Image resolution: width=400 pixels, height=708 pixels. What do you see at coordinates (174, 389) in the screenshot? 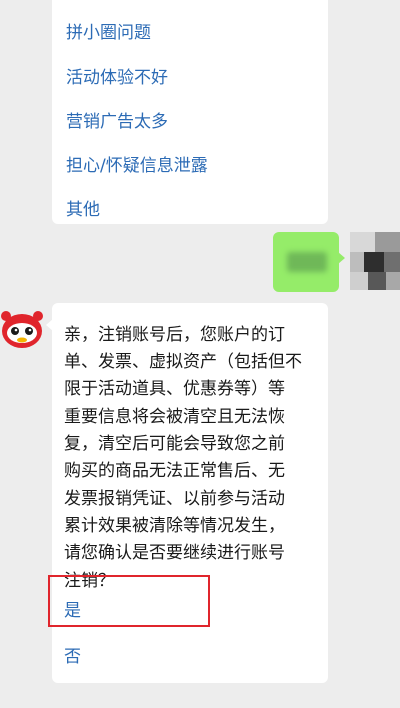
I see `message-line: 限于活动道具、优惠券等）等` at bounding box center [174, 389].